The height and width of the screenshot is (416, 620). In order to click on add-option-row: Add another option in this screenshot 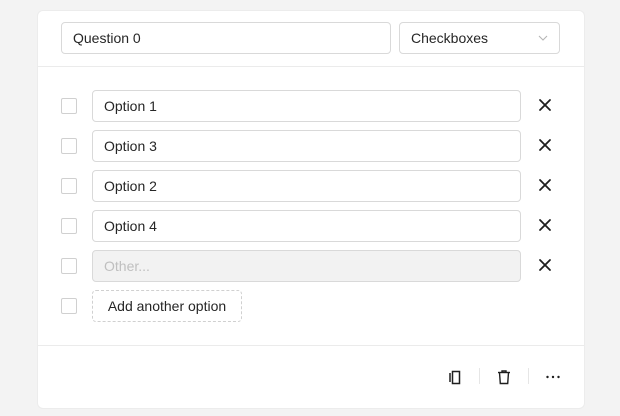, I will do `click(311, 306)`.